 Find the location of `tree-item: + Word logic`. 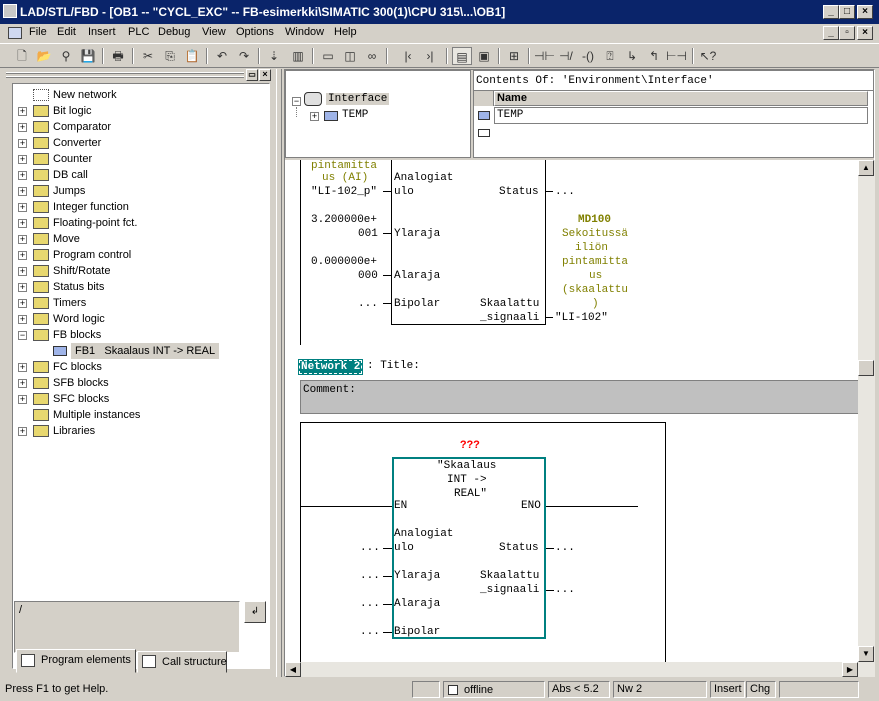

tree-item: + Word logic is located at coordinates (138, 319).